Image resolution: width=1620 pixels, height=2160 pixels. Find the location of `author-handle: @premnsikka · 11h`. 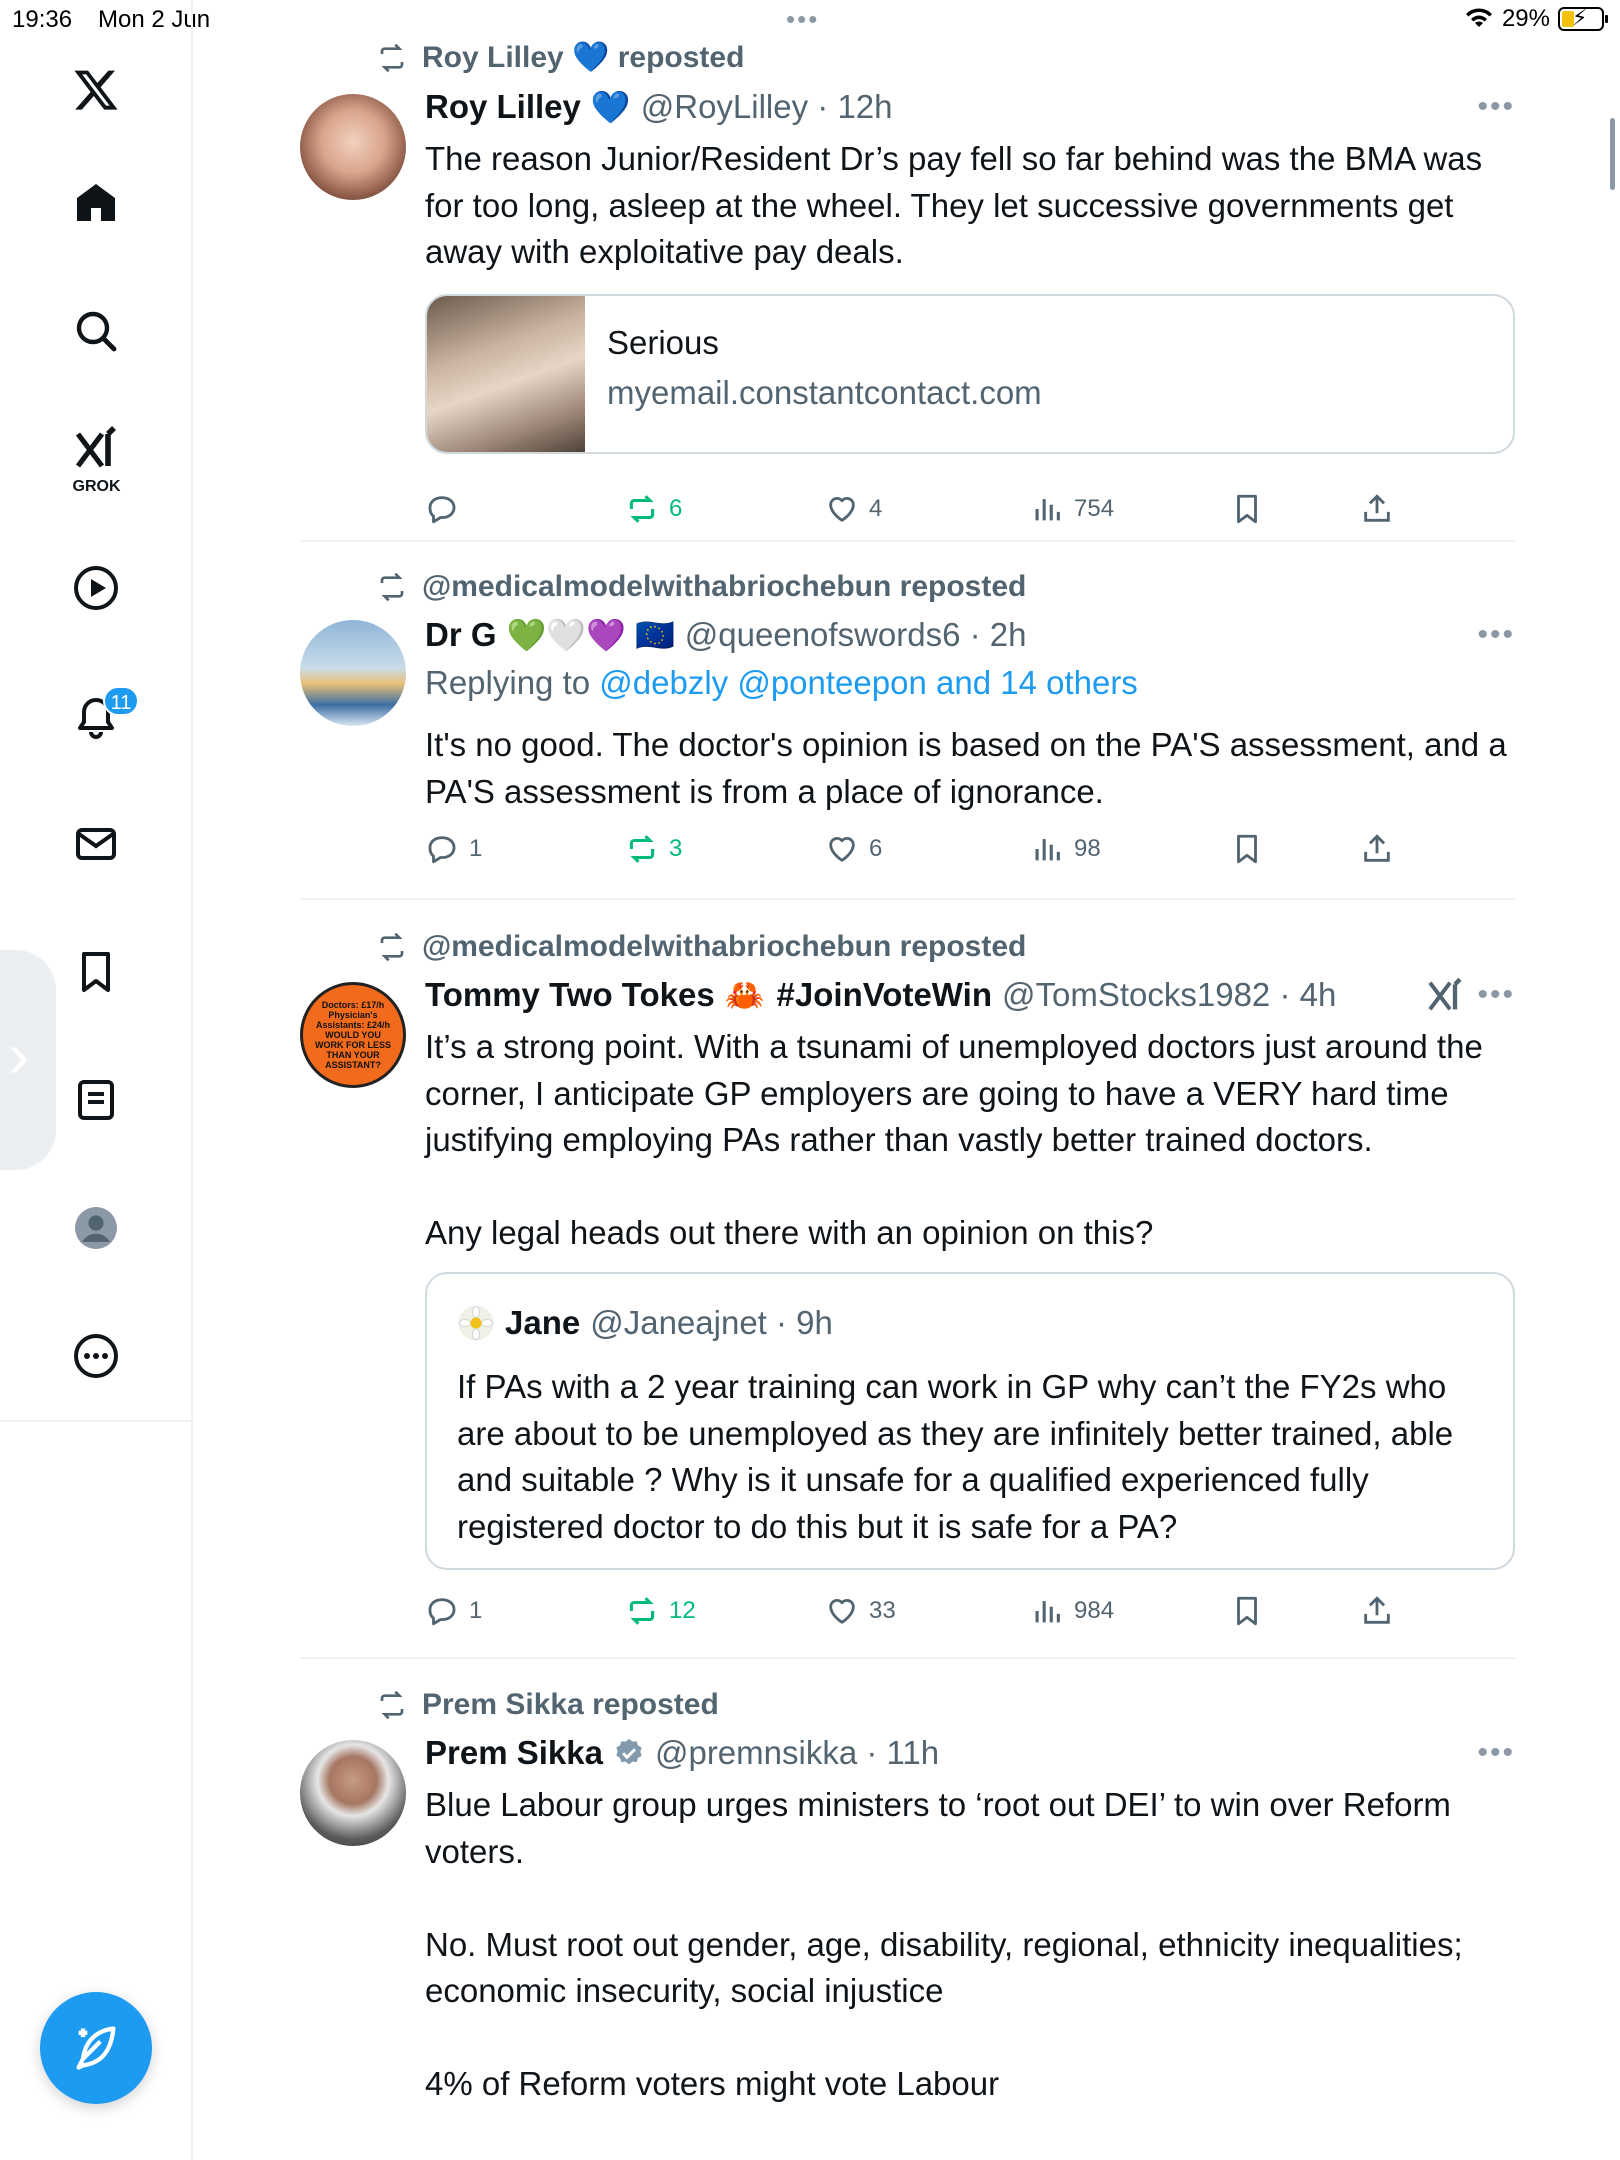

author-handle: @premnsikka · 11h is located at coordinates (797, 1753).